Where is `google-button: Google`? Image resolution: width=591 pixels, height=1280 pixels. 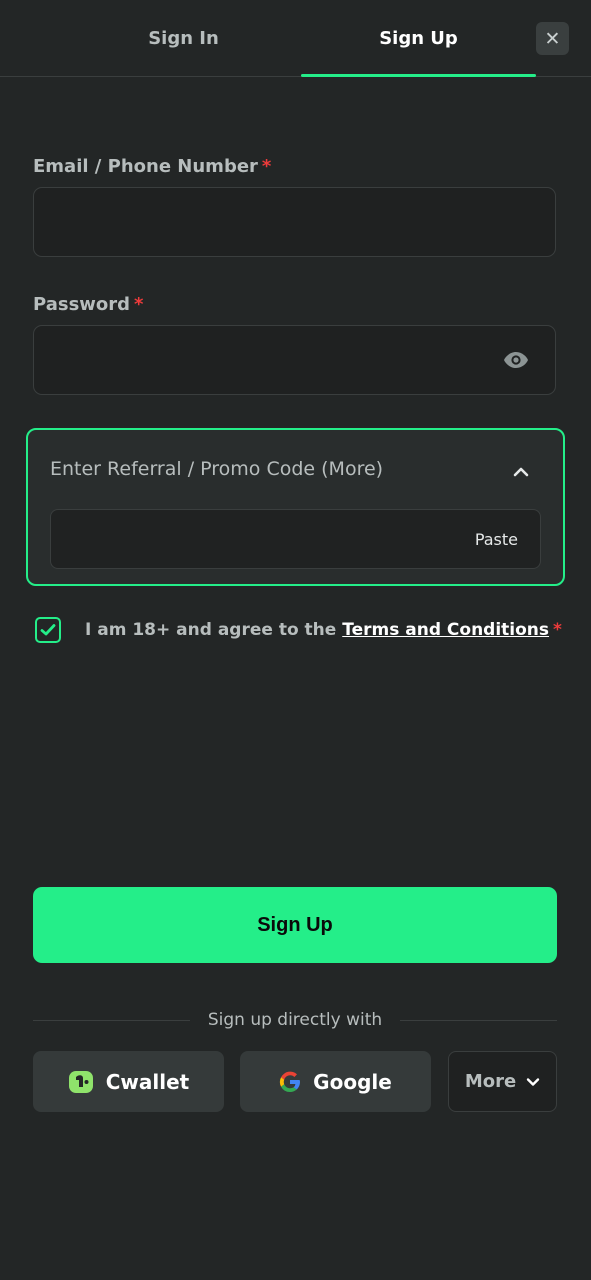 google-button: Google is located at coordinates (335, 1081).